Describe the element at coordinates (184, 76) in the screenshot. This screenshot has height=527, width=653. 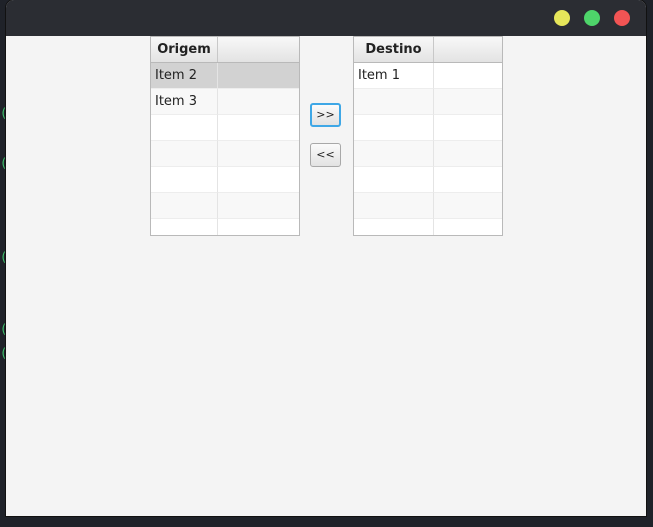
I see `table-cell: Item 2` at that location.